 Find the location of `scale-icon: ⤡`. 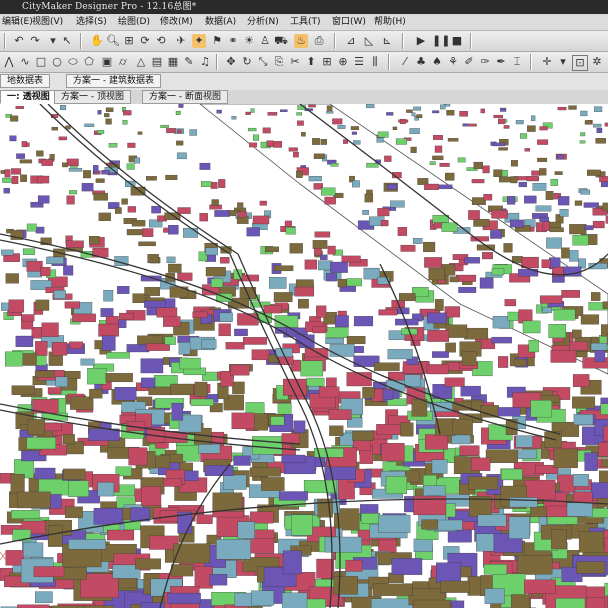

scale-icon: ⤡ is located at coordinates (263, 62).